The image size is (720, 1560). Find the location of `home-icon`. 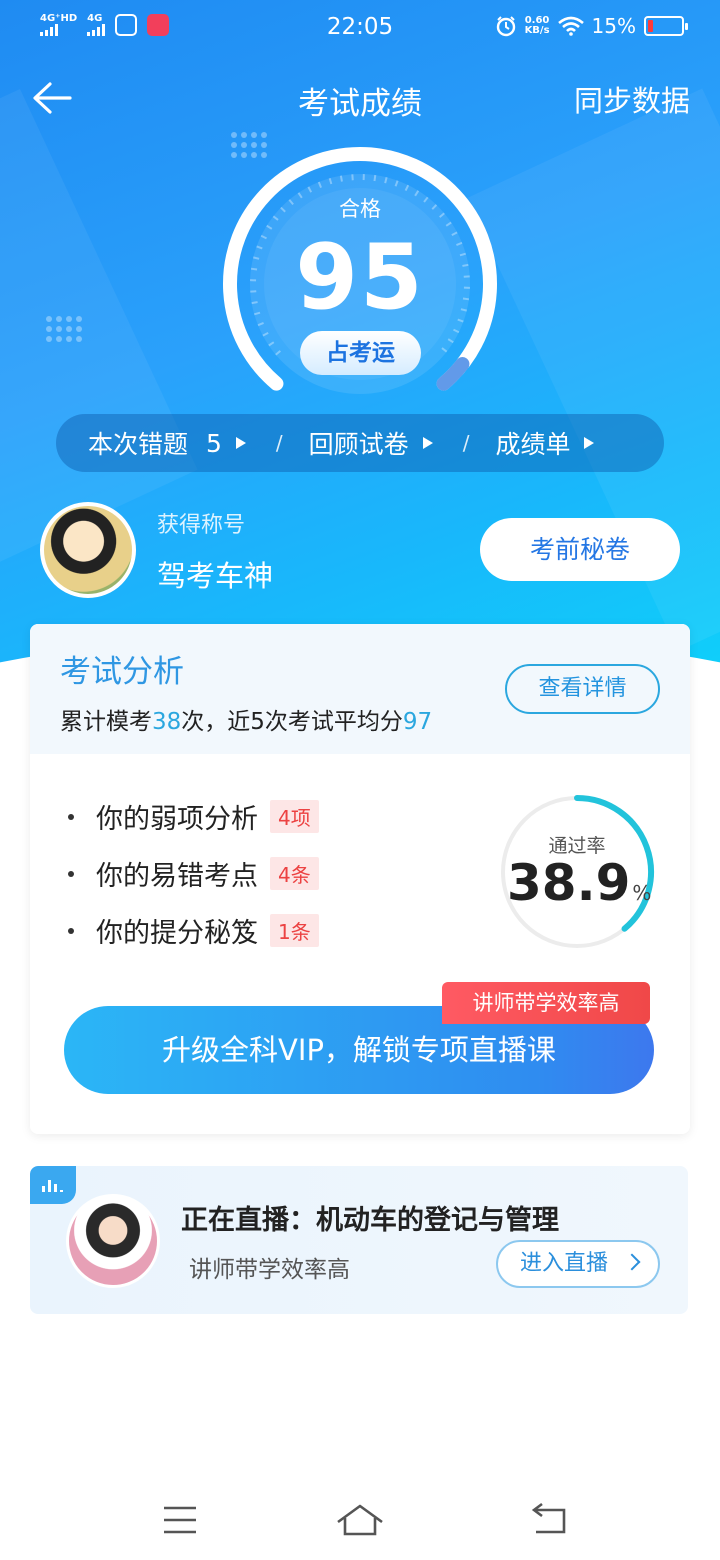

home-icon is located at coordinates (360, 1520).